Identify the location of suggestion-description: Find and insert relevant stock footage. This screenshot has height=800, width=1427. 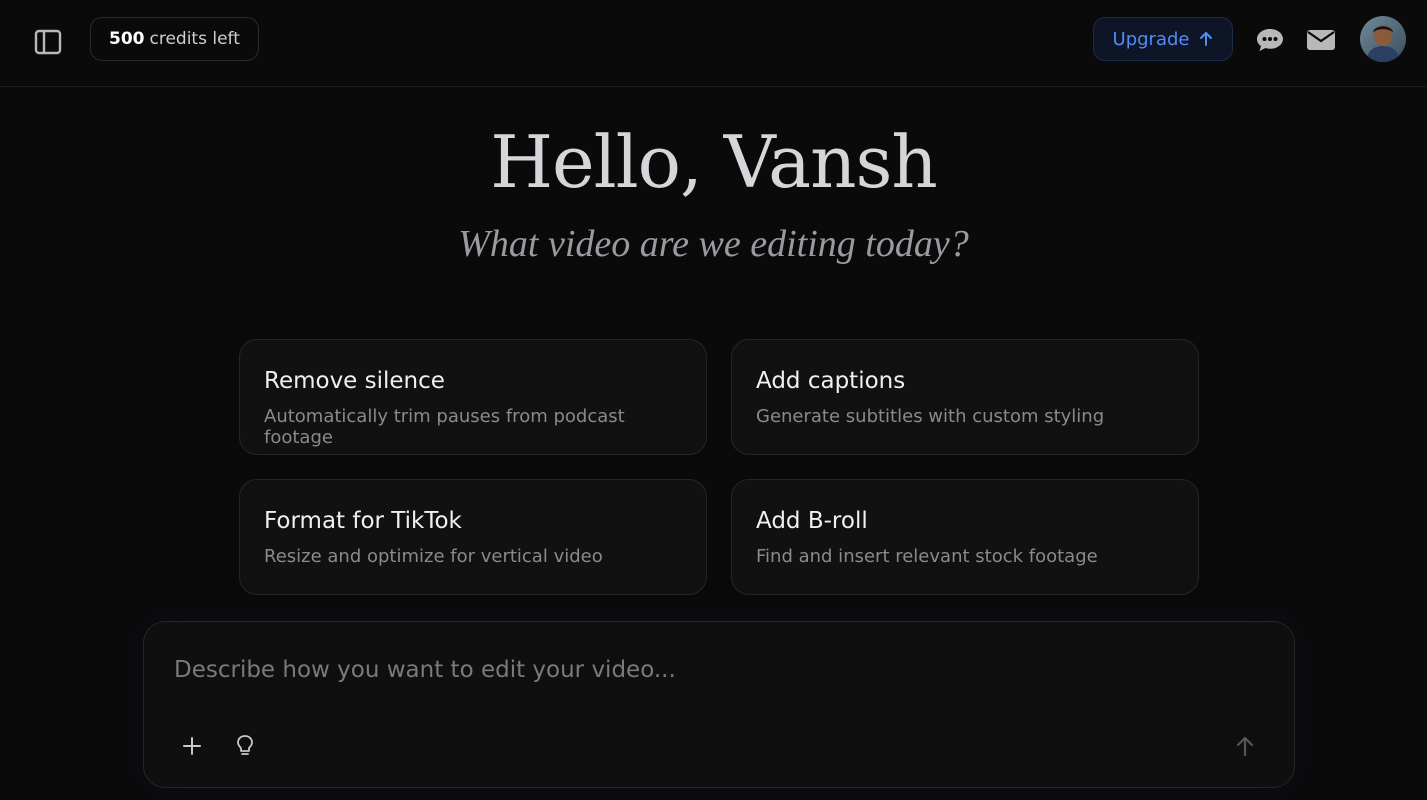
(927, 556).